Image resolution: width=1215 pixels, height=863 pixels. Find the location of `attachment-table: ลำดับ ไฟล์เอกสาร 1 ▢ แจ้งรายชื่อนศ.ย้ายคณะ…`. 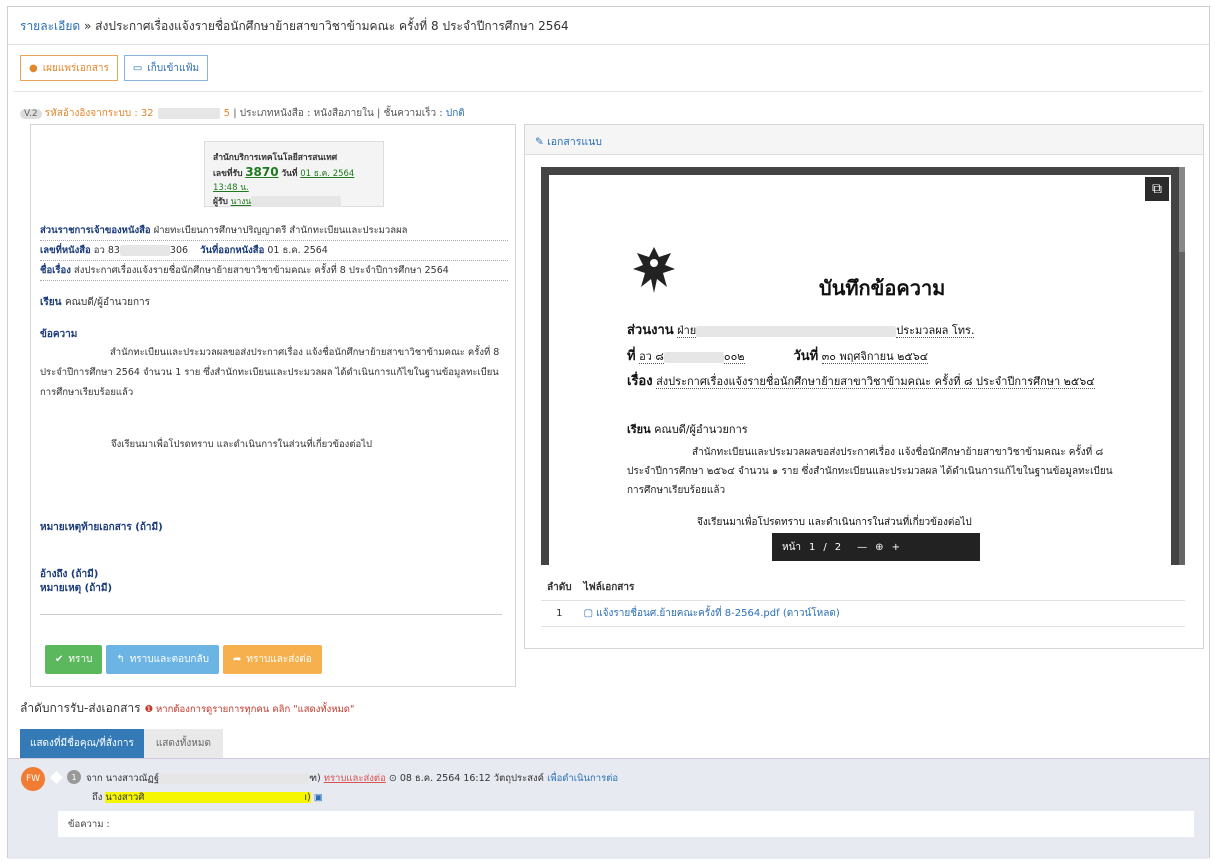

attachment-table: ลำดับ ไฟล์เอกสาร 1 ▢ แจ้งรายชื่อนศ.ย้ายคณะ… is located at coordinates (863, 601).